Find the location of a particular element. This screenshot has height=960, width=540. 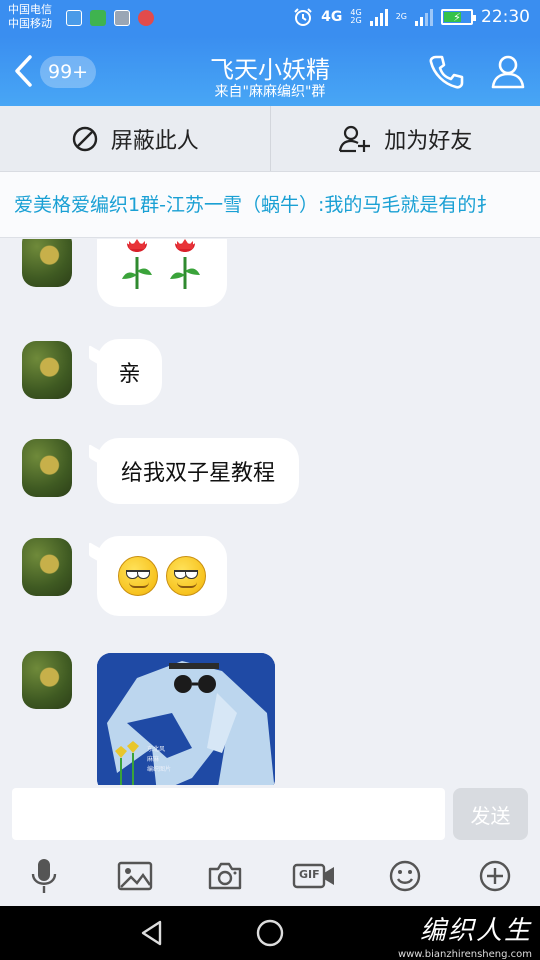

nav-home-button is located at coordinates (270, 933).